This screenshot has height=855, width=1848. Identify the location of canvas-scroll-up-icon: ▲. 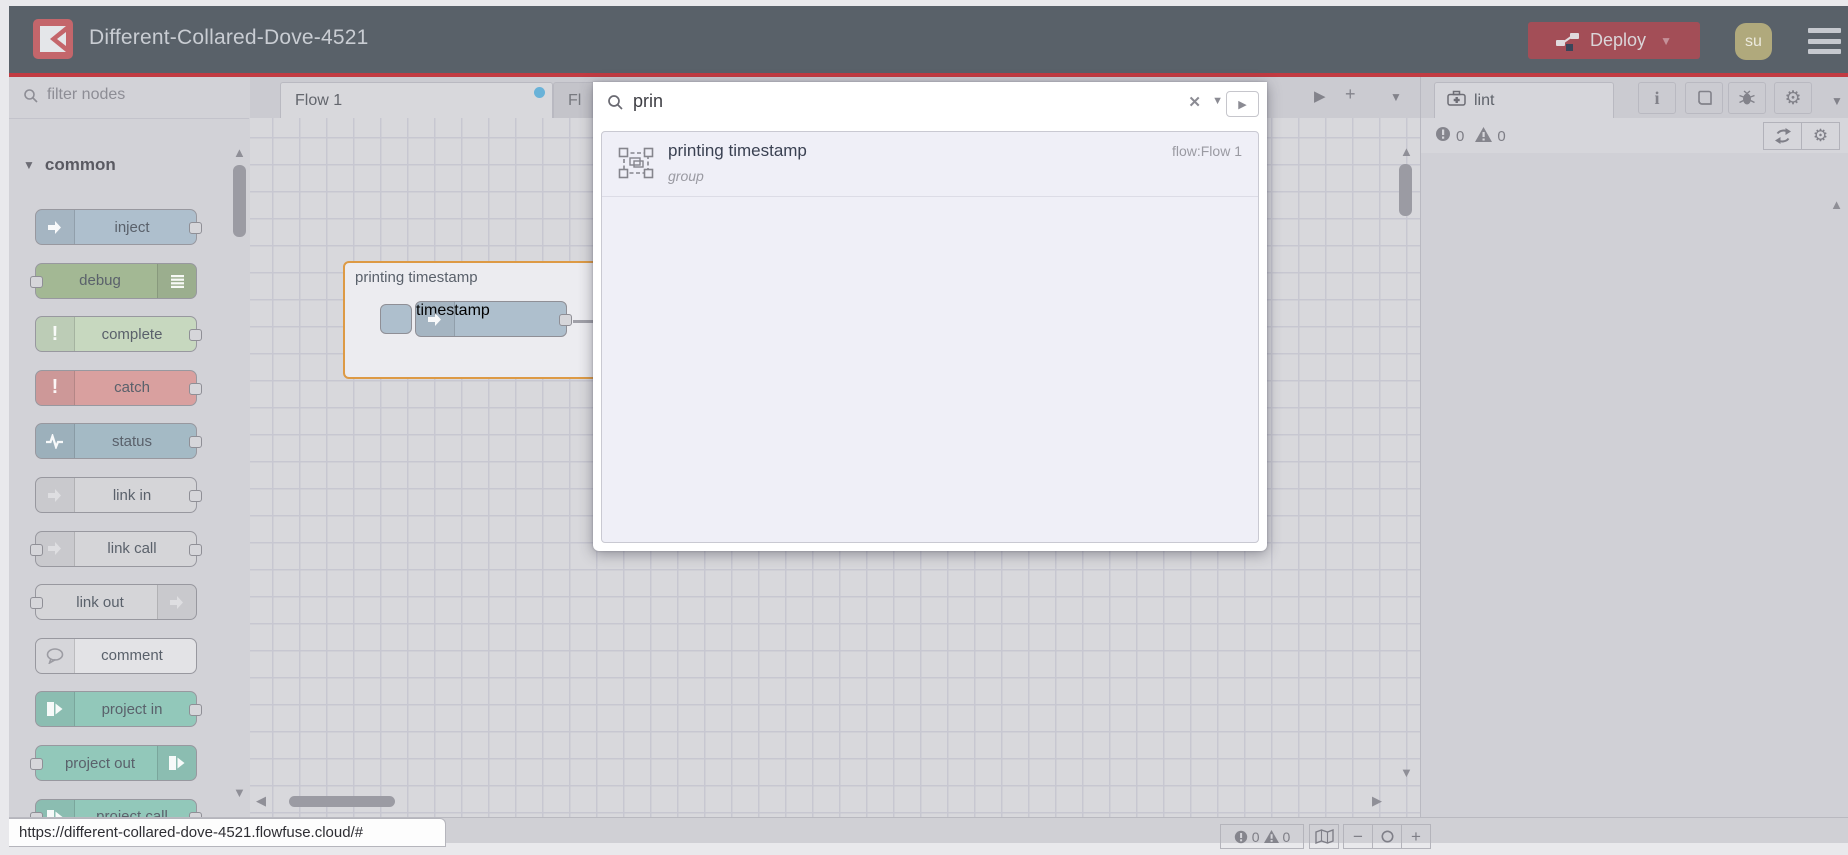
(1406, 151).